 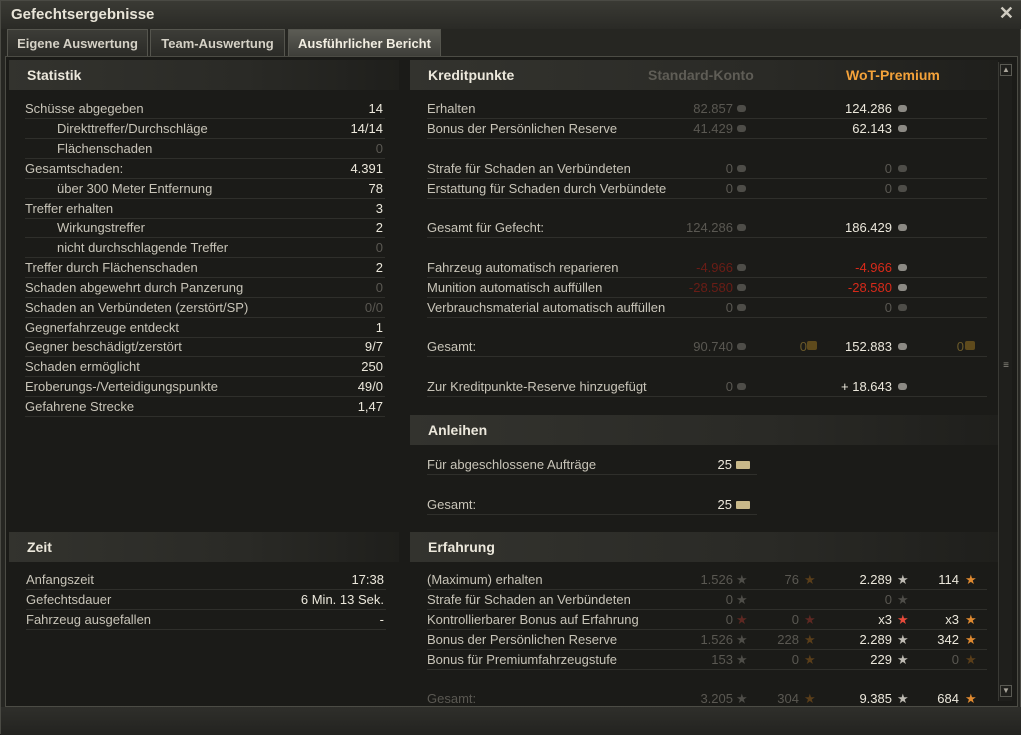 What do you see at coordinates (217, 42) in the screenshot?
I see `tab-team-results: Team-Auswertung` at bounding box center [217, 42].